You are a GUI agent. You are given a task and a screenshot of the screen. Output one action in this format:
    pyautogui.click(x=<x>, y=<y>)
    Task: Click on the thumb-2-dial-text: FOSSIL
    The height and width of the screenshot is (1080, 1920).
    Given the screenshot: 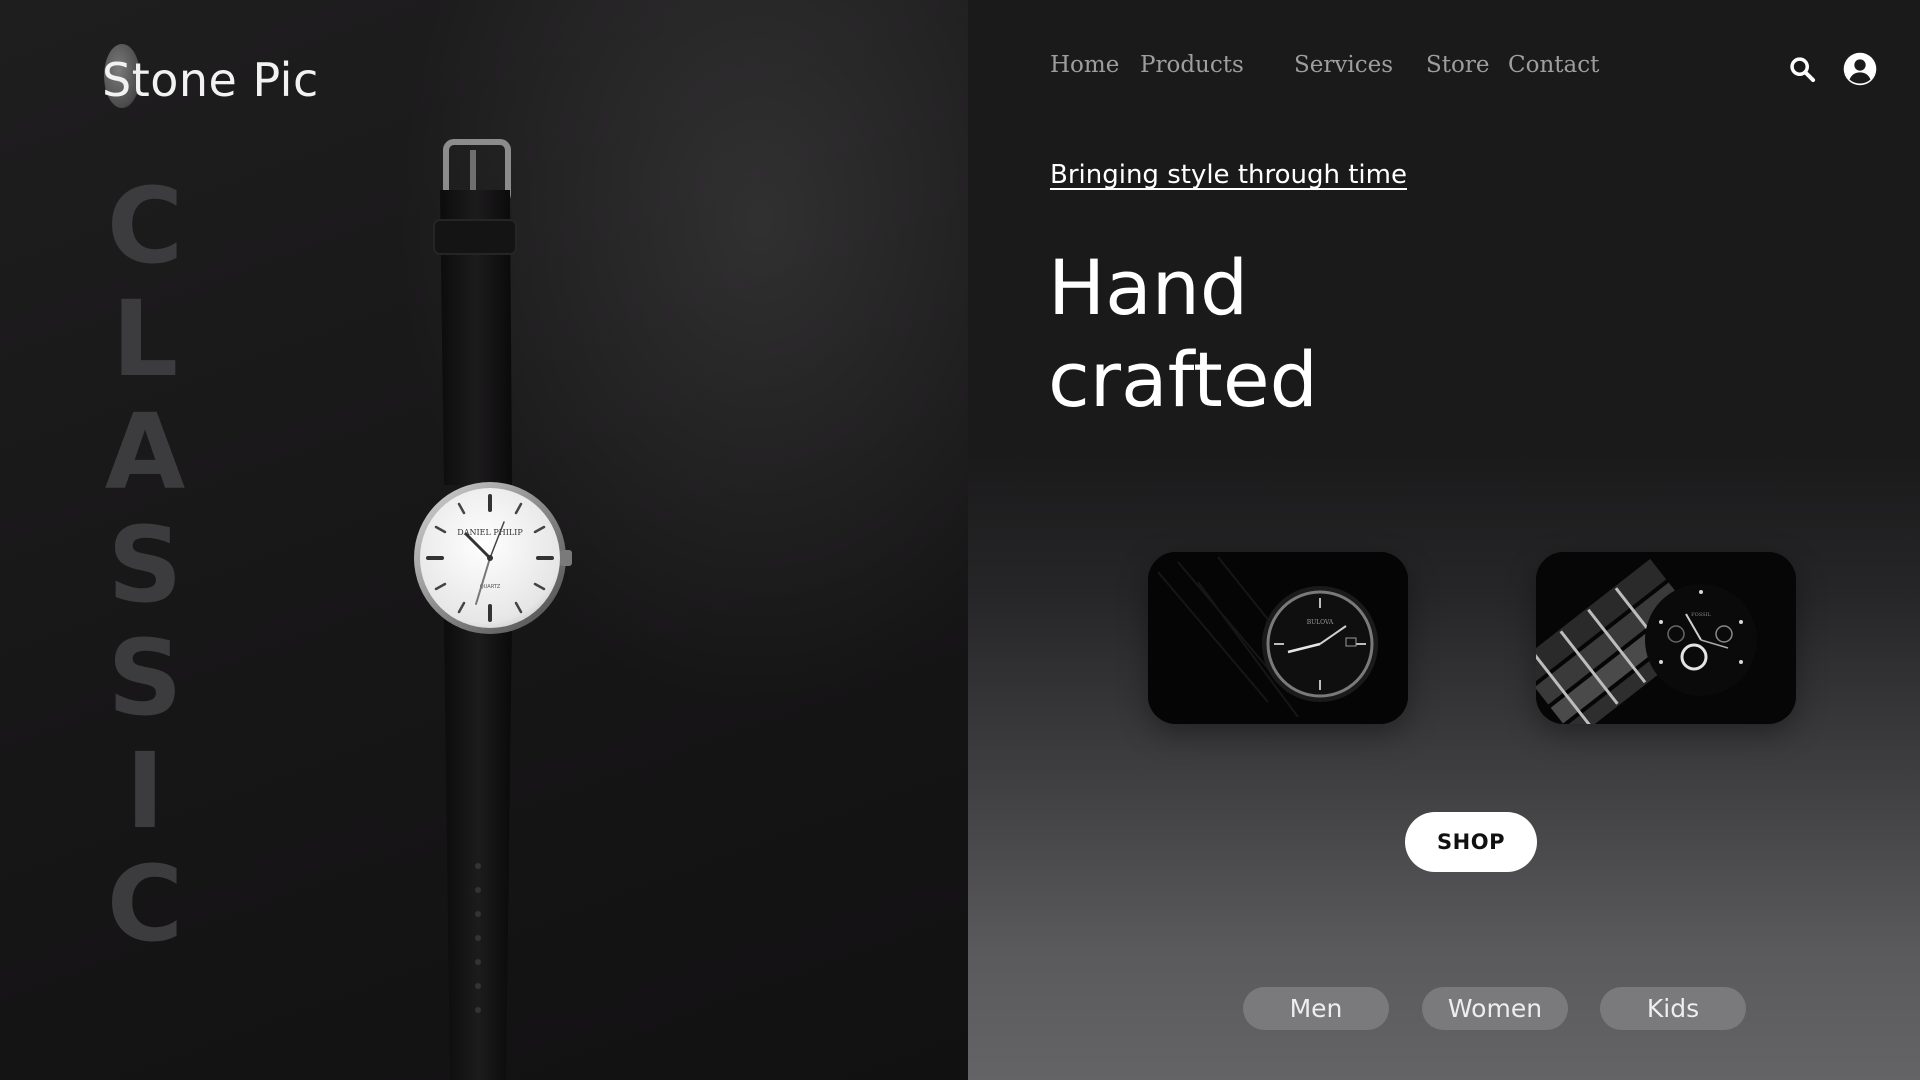 What is the action you would take?
    pyautogui.click(x=1701, y=615)
    